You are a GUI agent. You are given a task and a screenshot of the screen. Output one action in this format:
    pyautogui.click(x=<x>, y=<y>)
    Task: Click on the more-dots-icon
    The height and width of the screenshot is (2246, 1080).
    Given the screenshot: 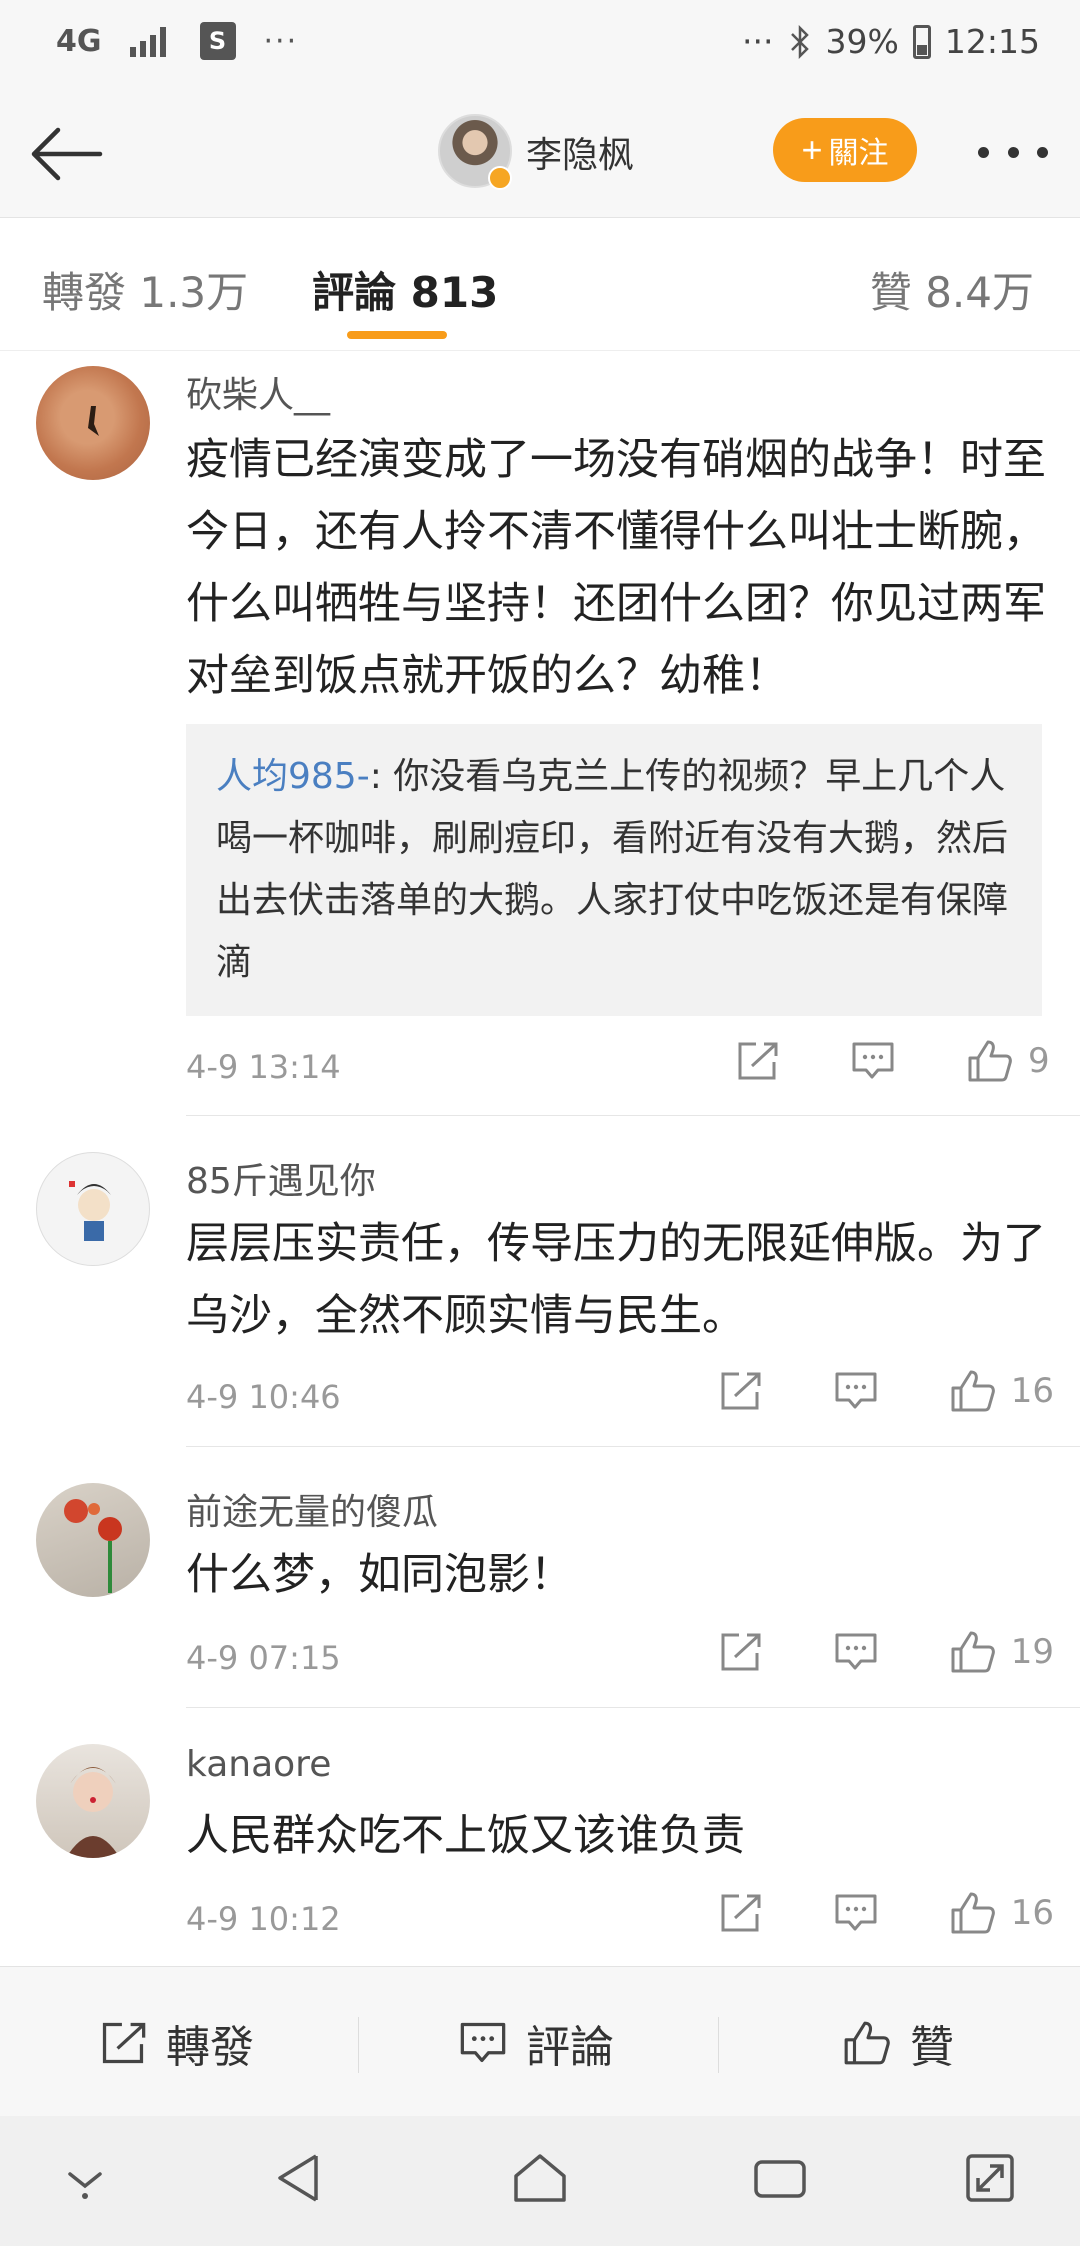 What is the action you would take?
    pyautogui.click(x=1013, y=152)
    